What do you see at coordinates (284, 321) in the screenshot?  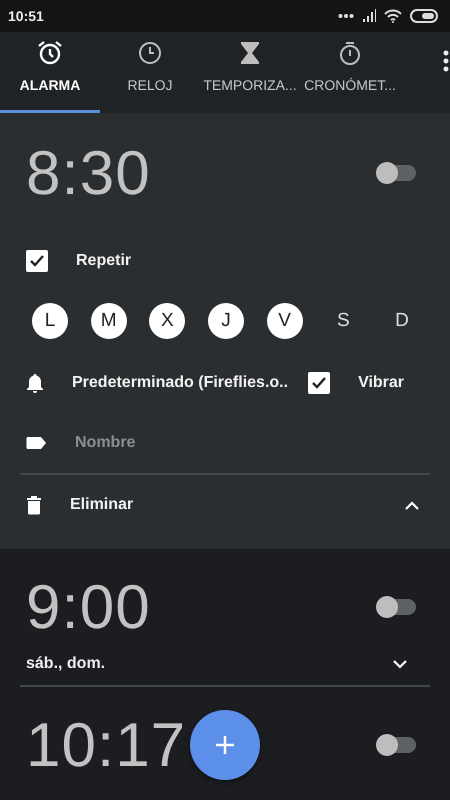 I see `day-toggle: V` at bounding box center [284, 321].